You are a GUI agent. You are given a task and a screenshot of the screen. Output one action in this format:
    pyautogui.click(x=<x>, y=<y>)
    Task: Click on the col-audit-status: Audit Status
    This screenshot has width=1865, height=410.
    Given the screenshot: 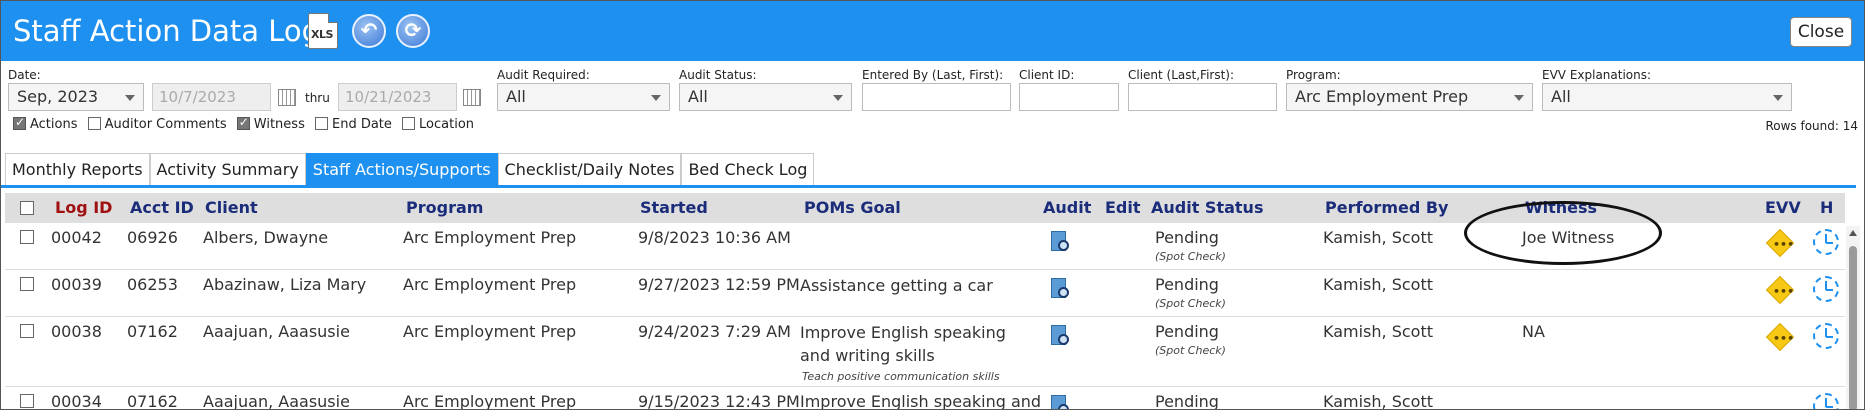 What is the action you would take?
    pyautogui.click(x=1207, y=207)
    